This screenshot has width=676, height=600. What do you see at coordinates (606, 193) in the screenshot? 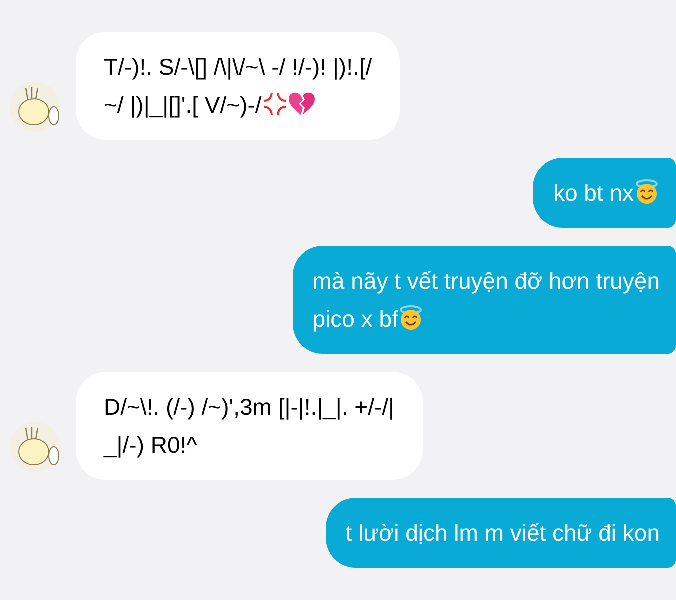
I see `message-text: ko bt nx` at bounding box center [606, 193].